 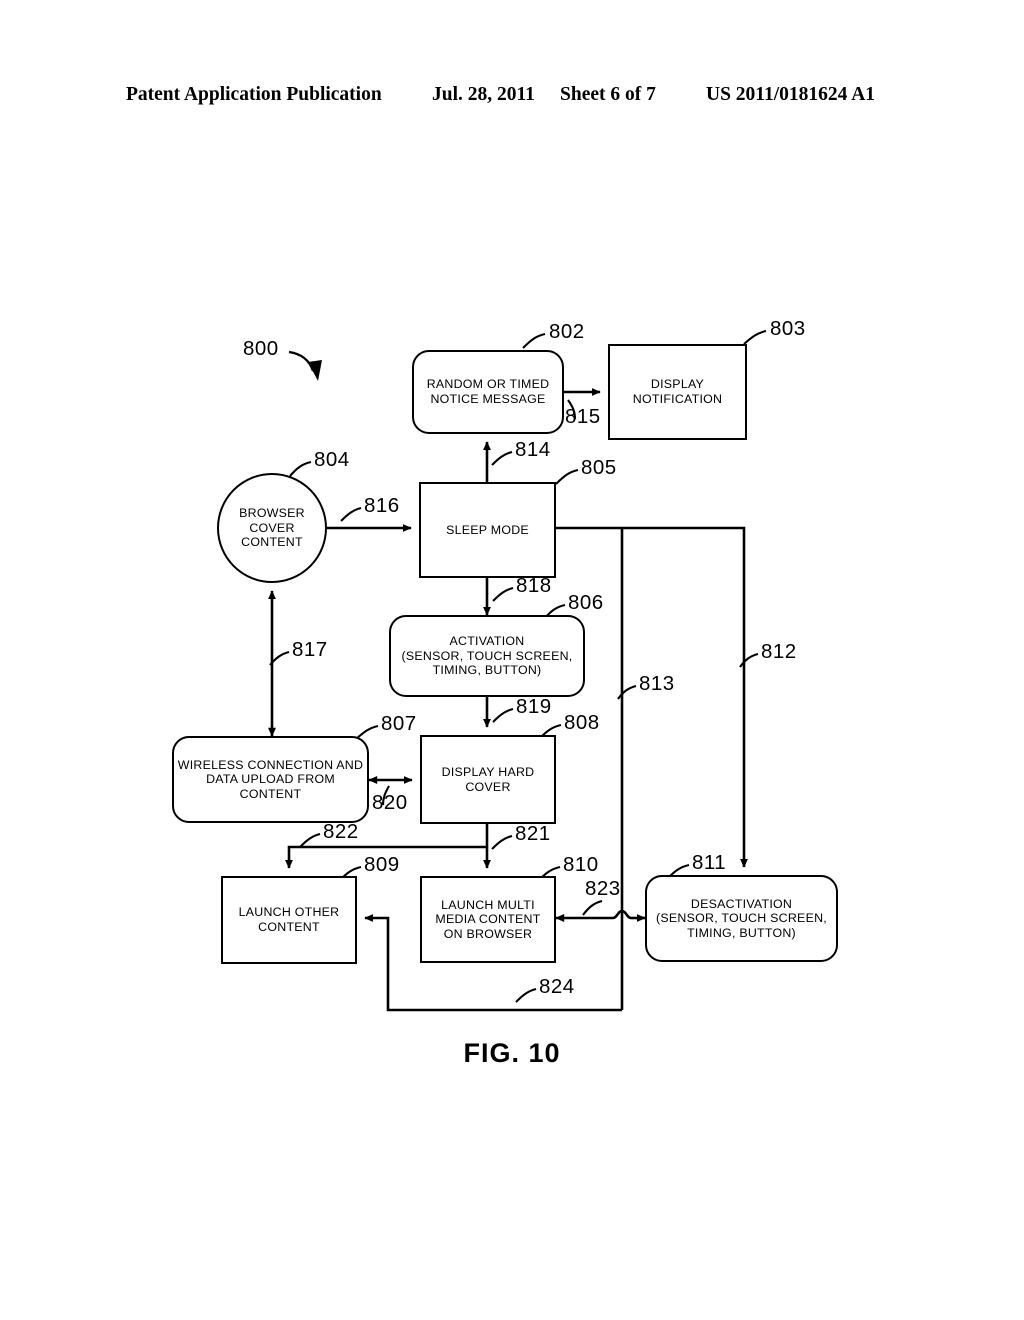 What do you see at coordinates (657, 683) in the screenshot?
I see `ref-813: 813` at bounding box center [657, 683].